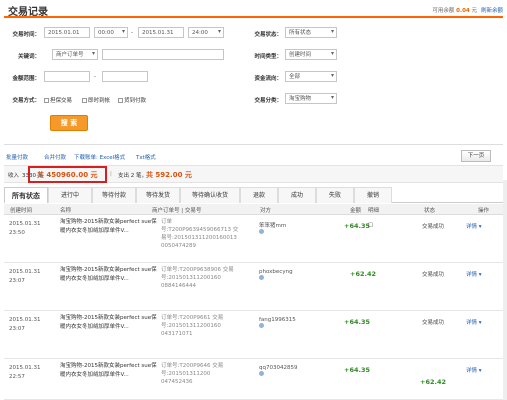 This screenshot has width=507, height=400. What do you see at coordinates (259, 195) in the screenshot?
I see `tab-refund: 退款` at bounding box center [259, 195].